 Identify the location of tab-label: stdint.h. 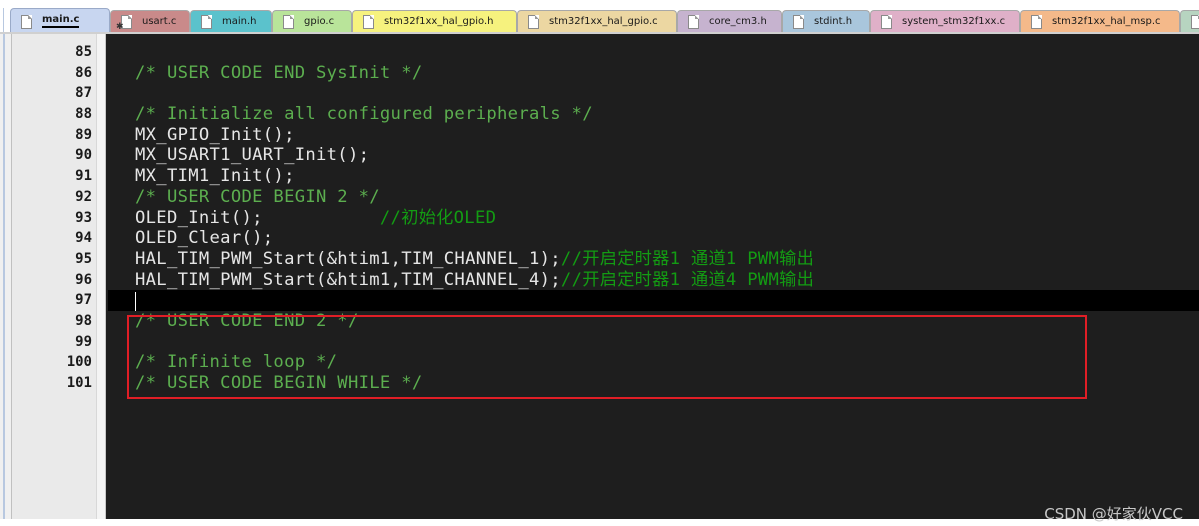
(833, 21).